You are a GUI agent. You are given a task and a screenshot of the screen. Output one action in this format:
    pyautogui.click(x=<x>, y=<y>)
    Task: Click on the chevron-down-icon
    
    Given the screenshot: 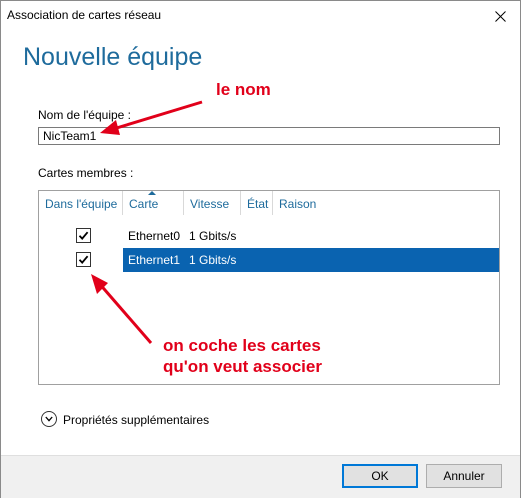 What is the action you would take?
    pyautogui.click(x=49, y=419)
    